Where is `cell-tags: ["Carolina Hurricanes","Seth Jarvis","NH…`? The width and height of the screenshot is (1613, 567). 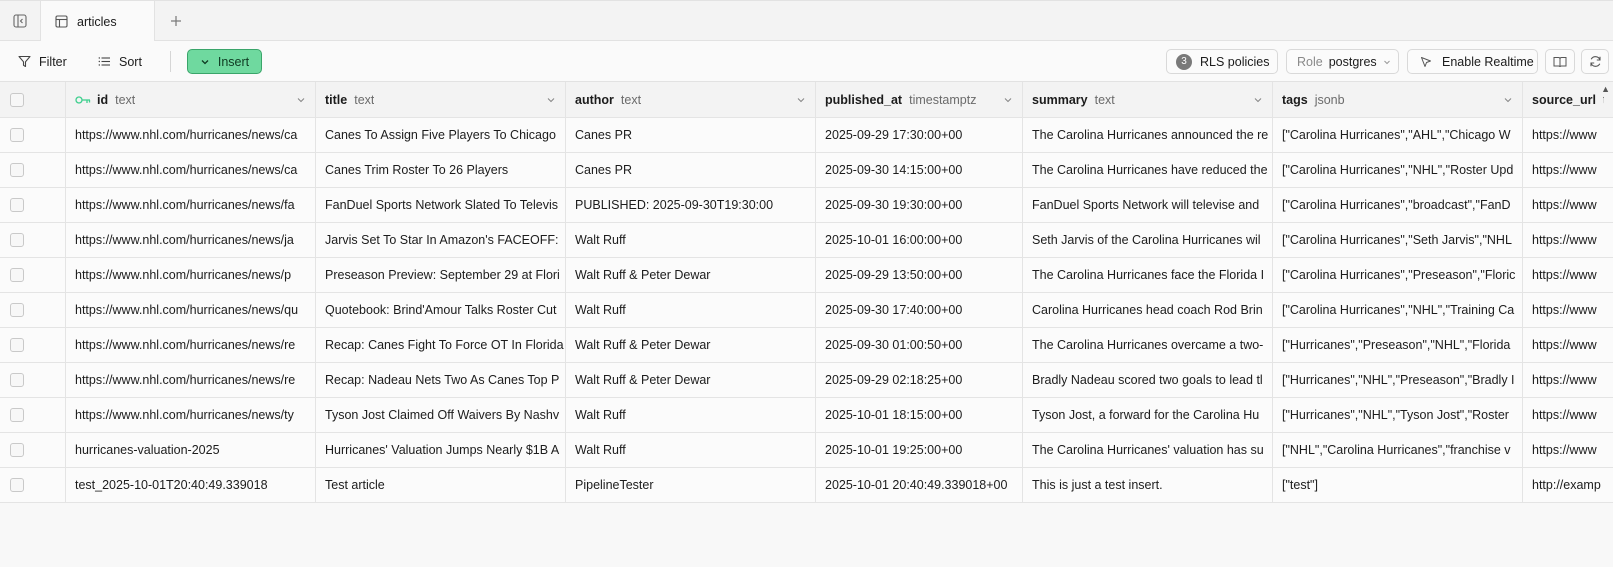
cell-tags: ["Carolina Hurricanes","Seth Jarvis","NH… is located at coordinates (1398, 240).